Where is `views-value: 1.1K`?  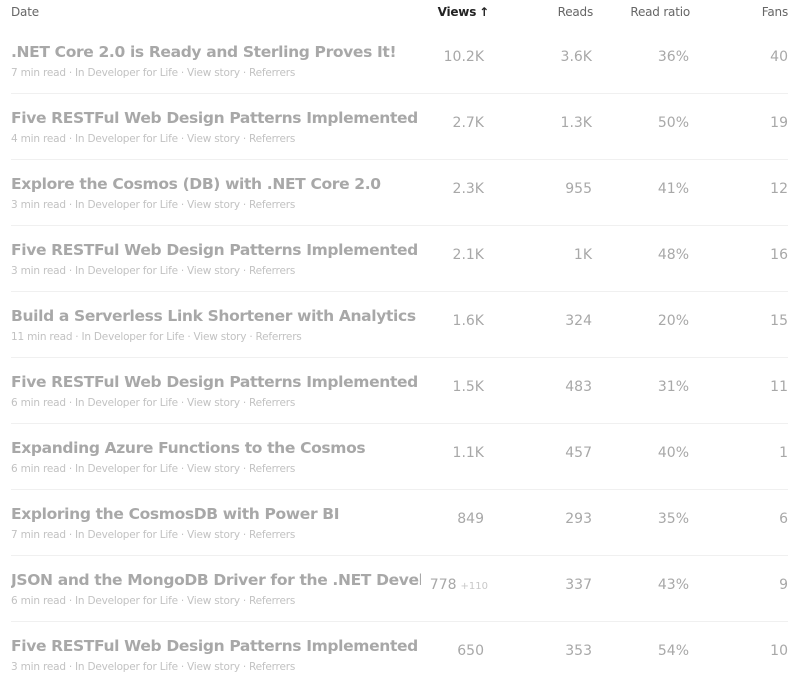
views-value: 1.1K is located at coordinates (470, 453).